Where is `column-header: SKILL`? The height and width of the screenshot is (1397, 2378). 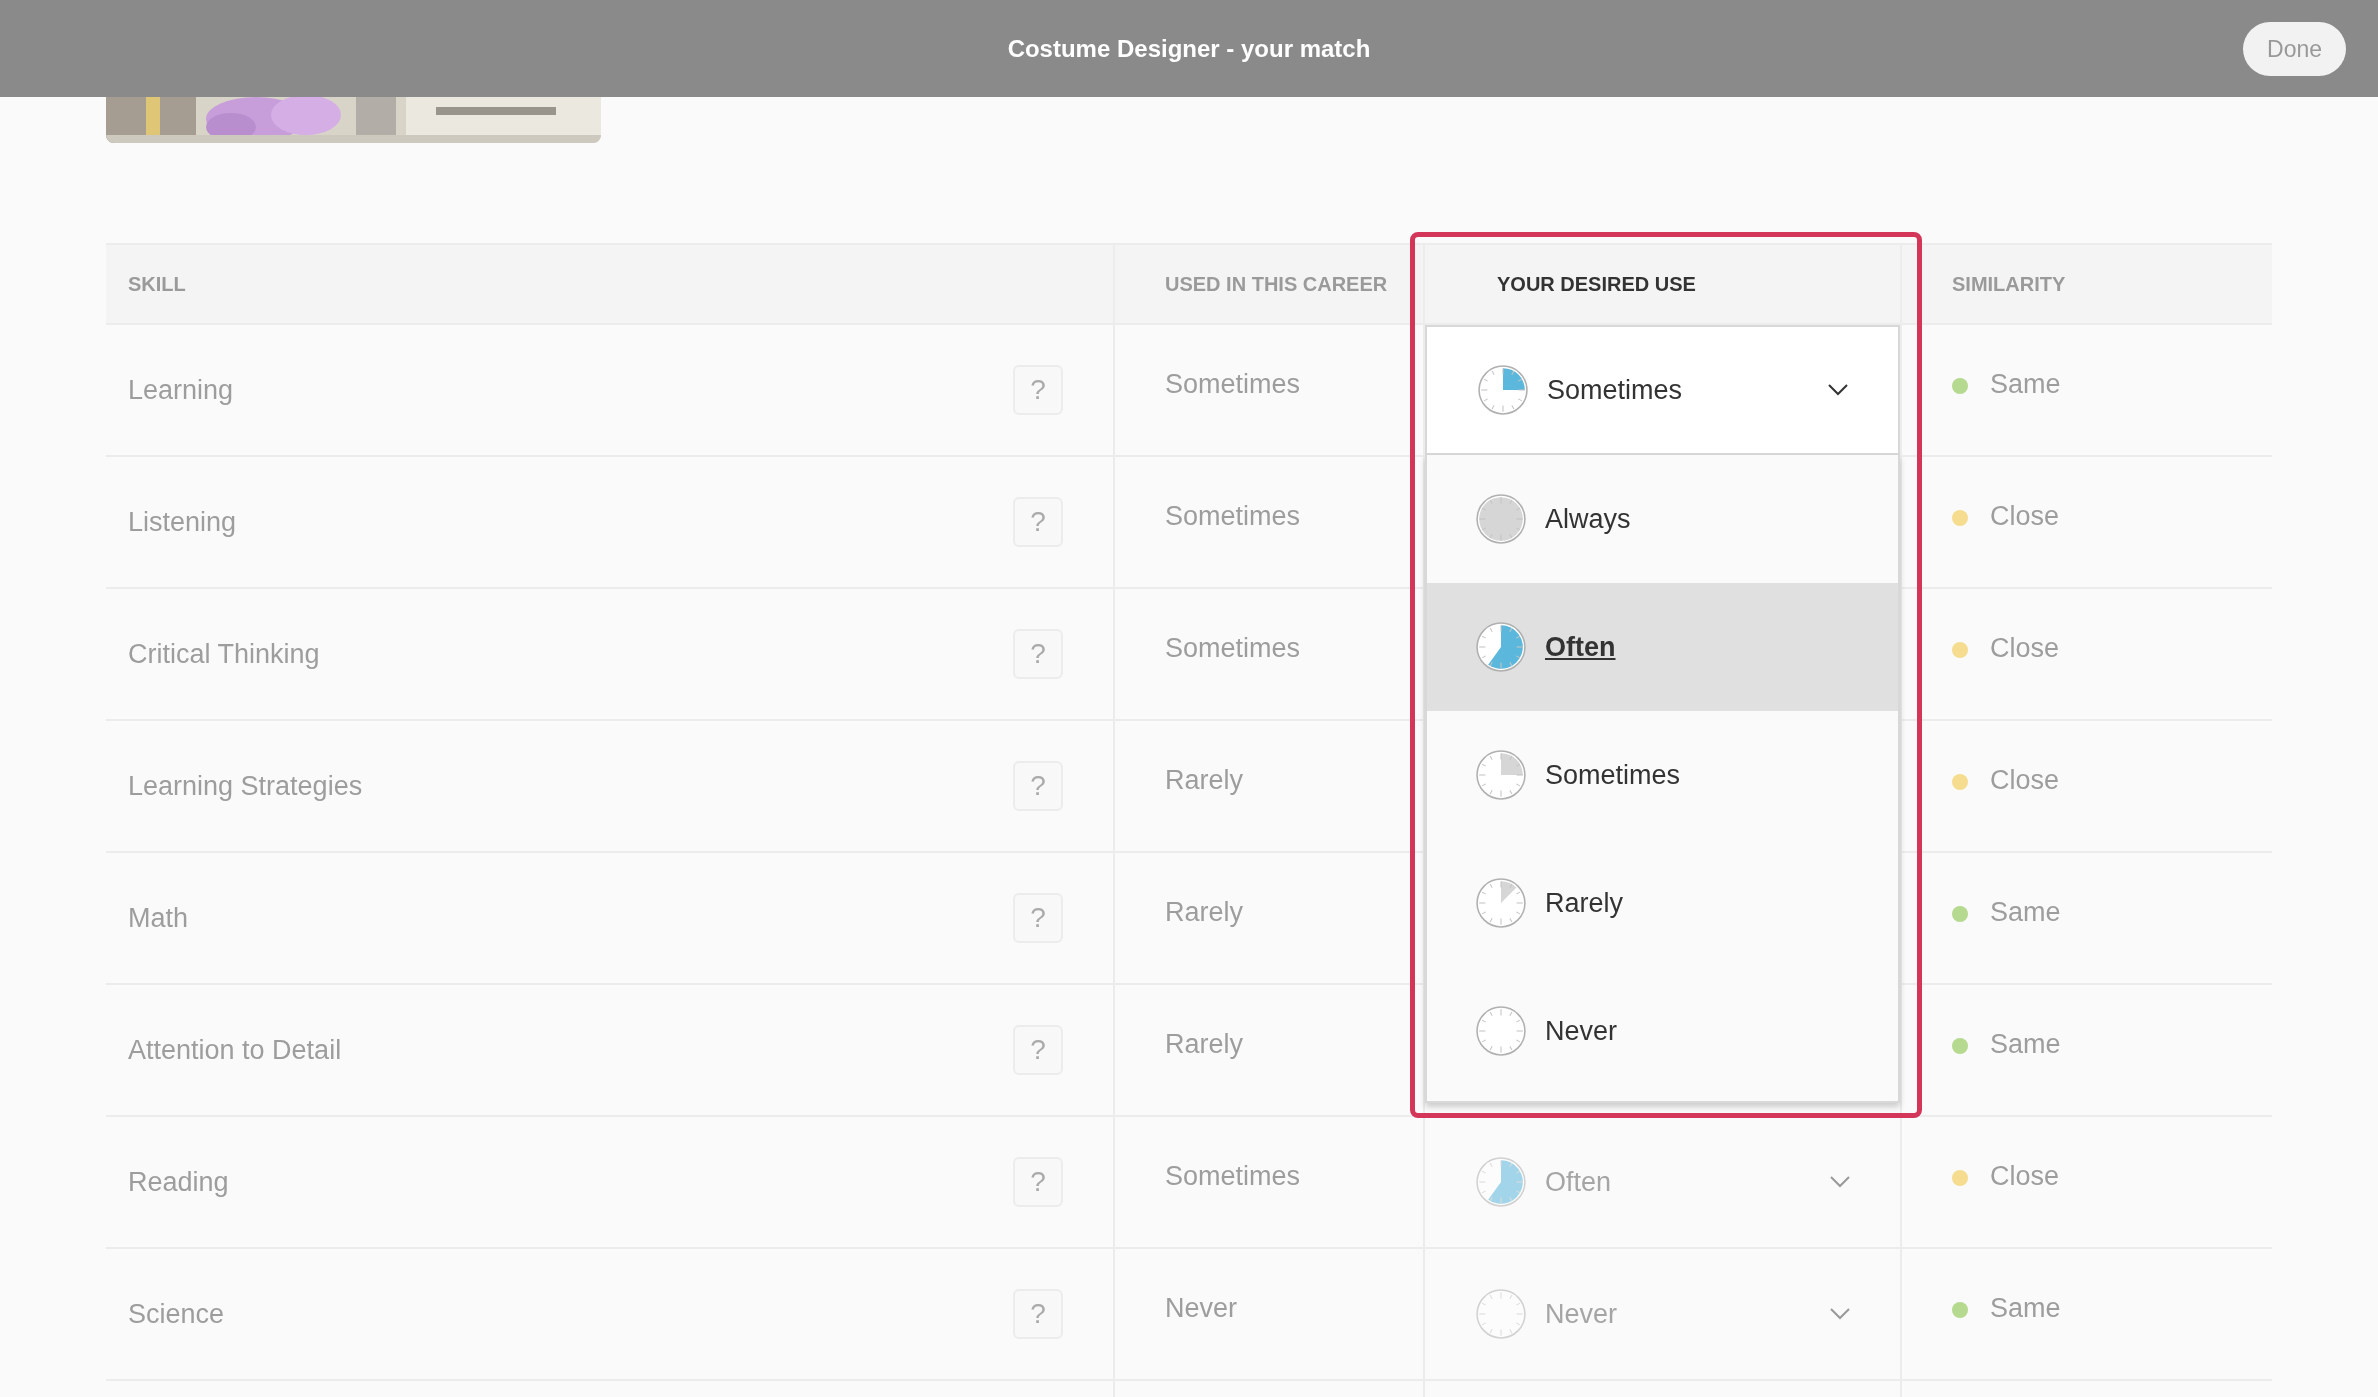 column-header: SKILL is located at coordinates (157, 284).